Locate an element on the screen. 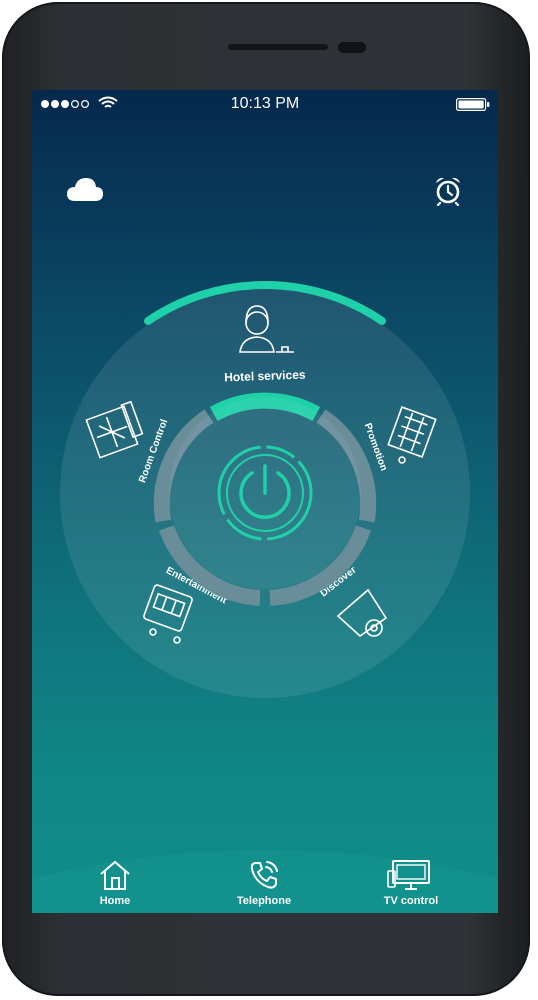 The image size is (538, 1000). tab-telephone-label: Telephone is located at coordinates (264, 901).